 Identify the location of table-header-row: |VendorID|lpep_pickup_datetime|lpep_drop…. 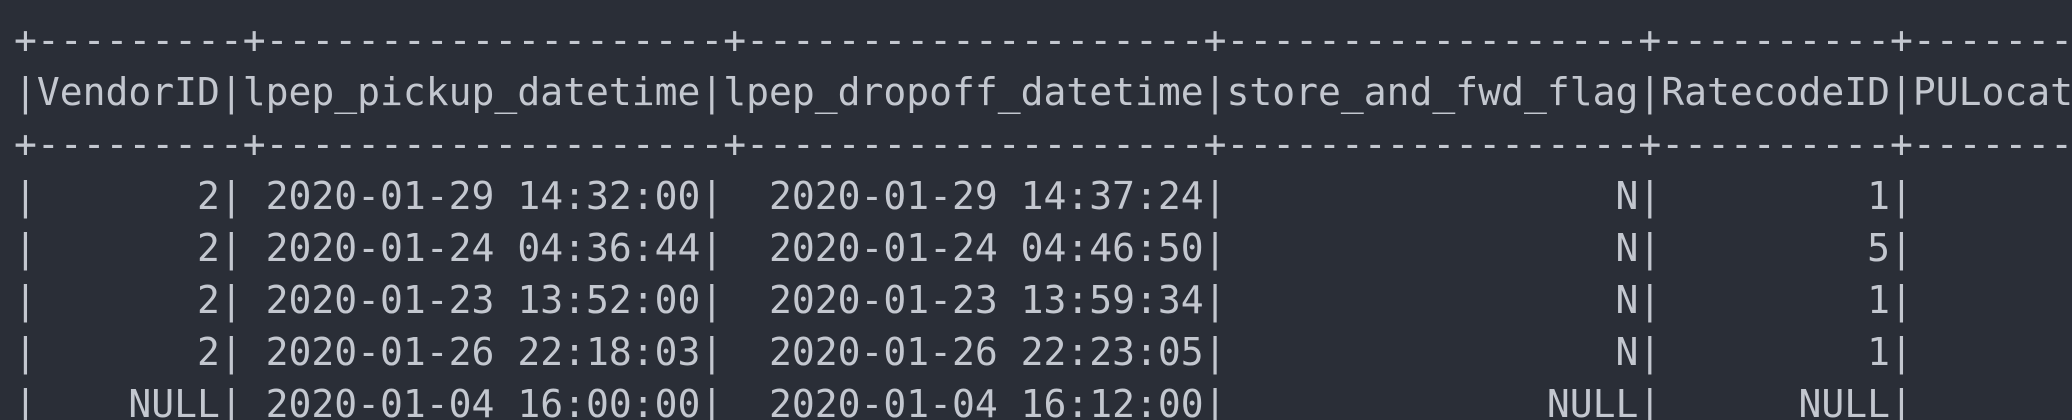
(1043, 92).